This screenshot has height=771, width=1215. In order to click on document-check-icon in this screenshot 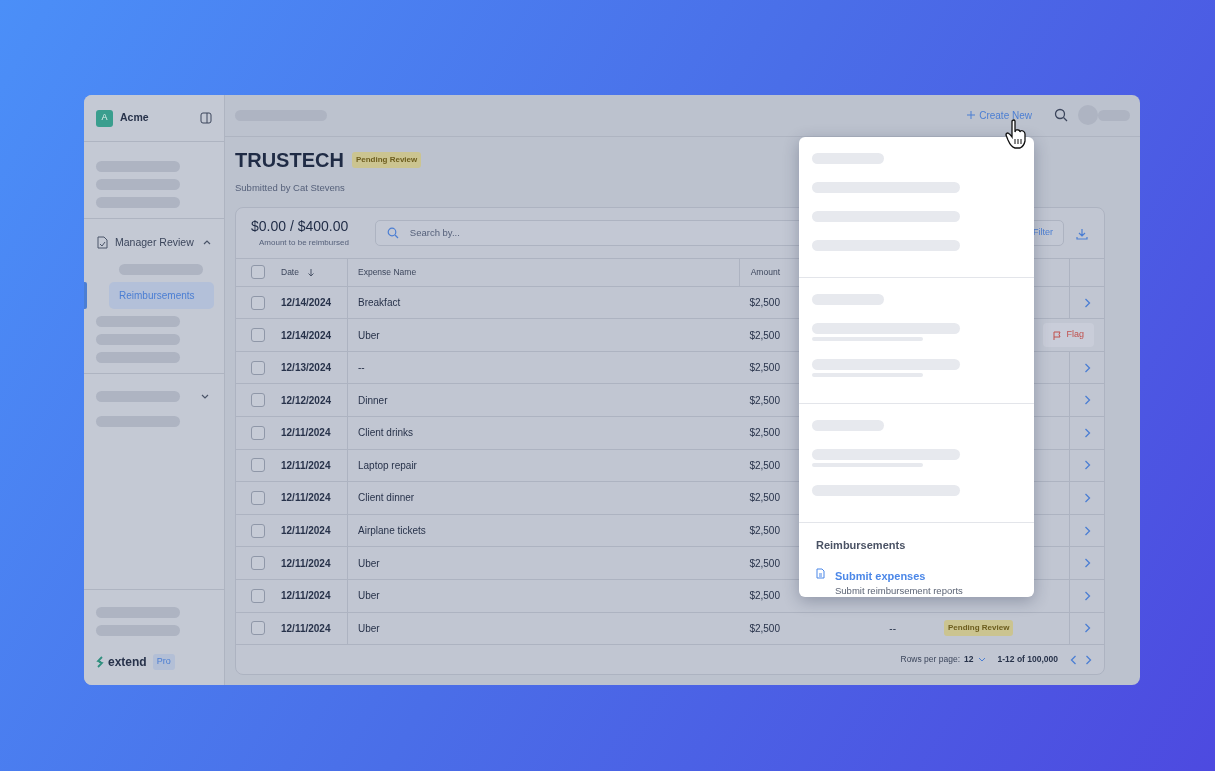, I will do `click(102, 243)`.